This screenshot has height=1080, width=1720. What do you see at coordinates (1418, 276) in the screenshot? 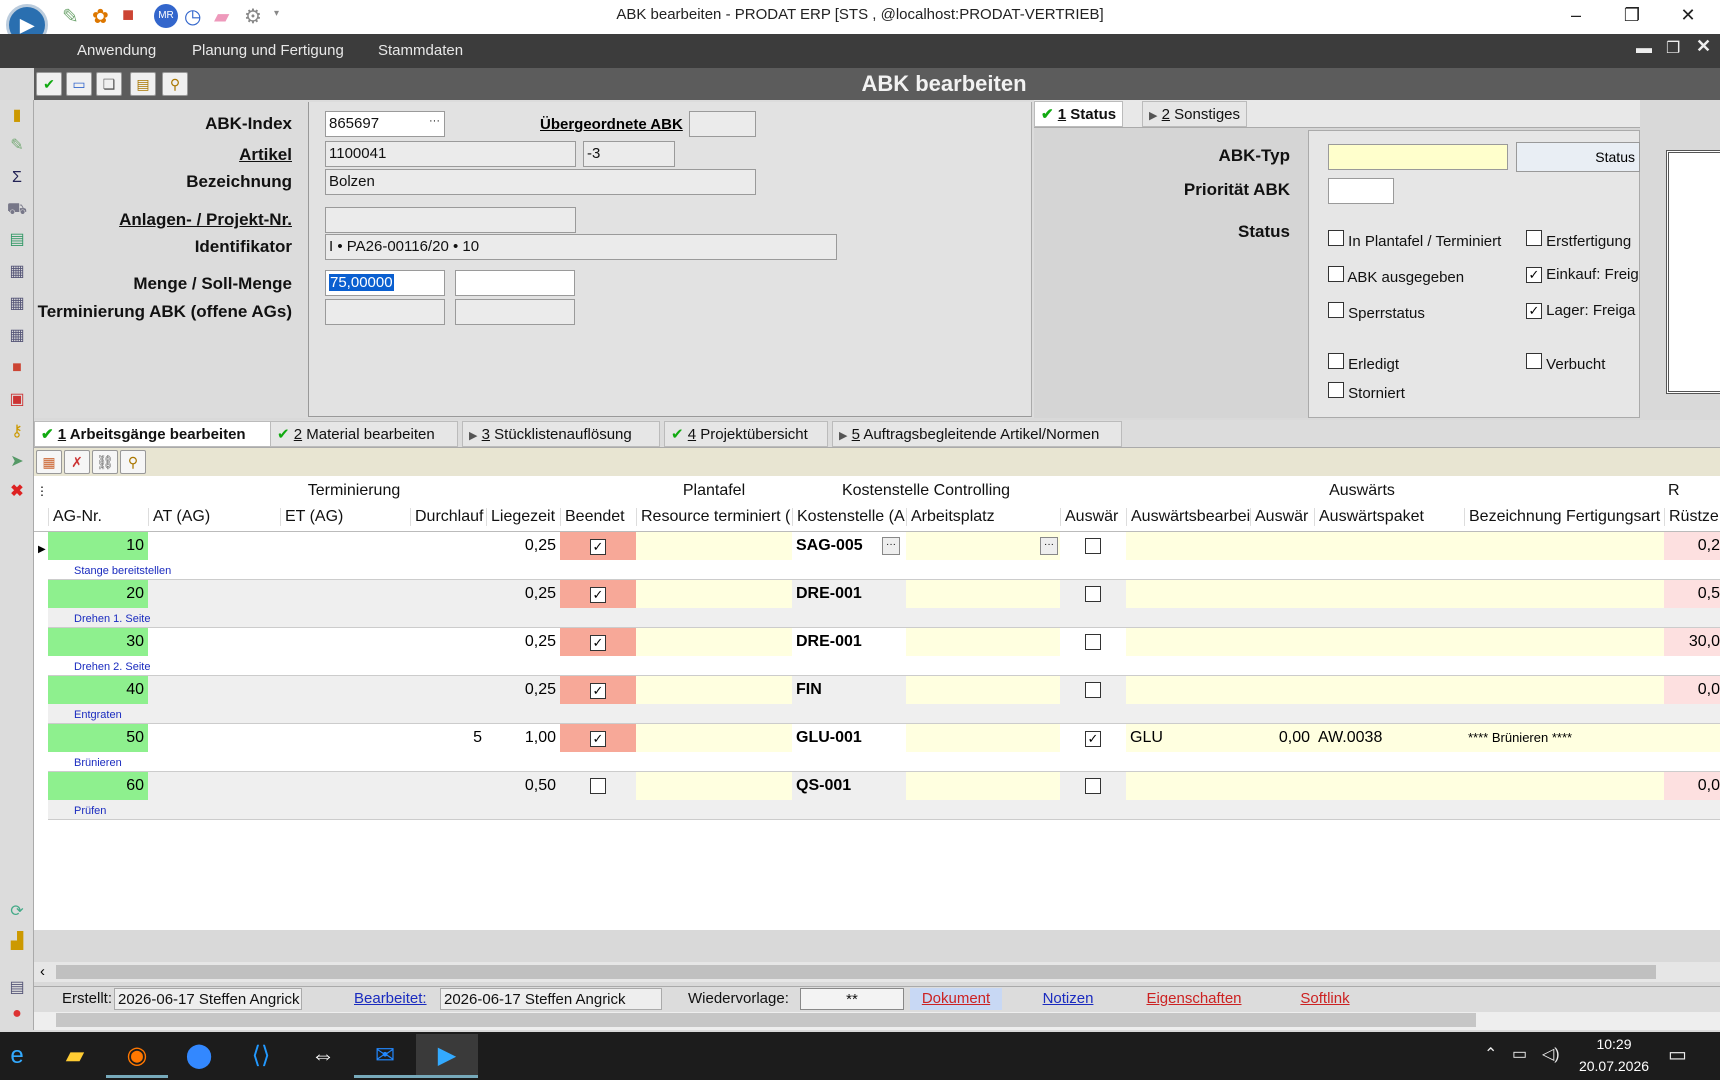
I see `status-checkbox-row: ABK ausgegeben` at bounding box center [1418, 276].